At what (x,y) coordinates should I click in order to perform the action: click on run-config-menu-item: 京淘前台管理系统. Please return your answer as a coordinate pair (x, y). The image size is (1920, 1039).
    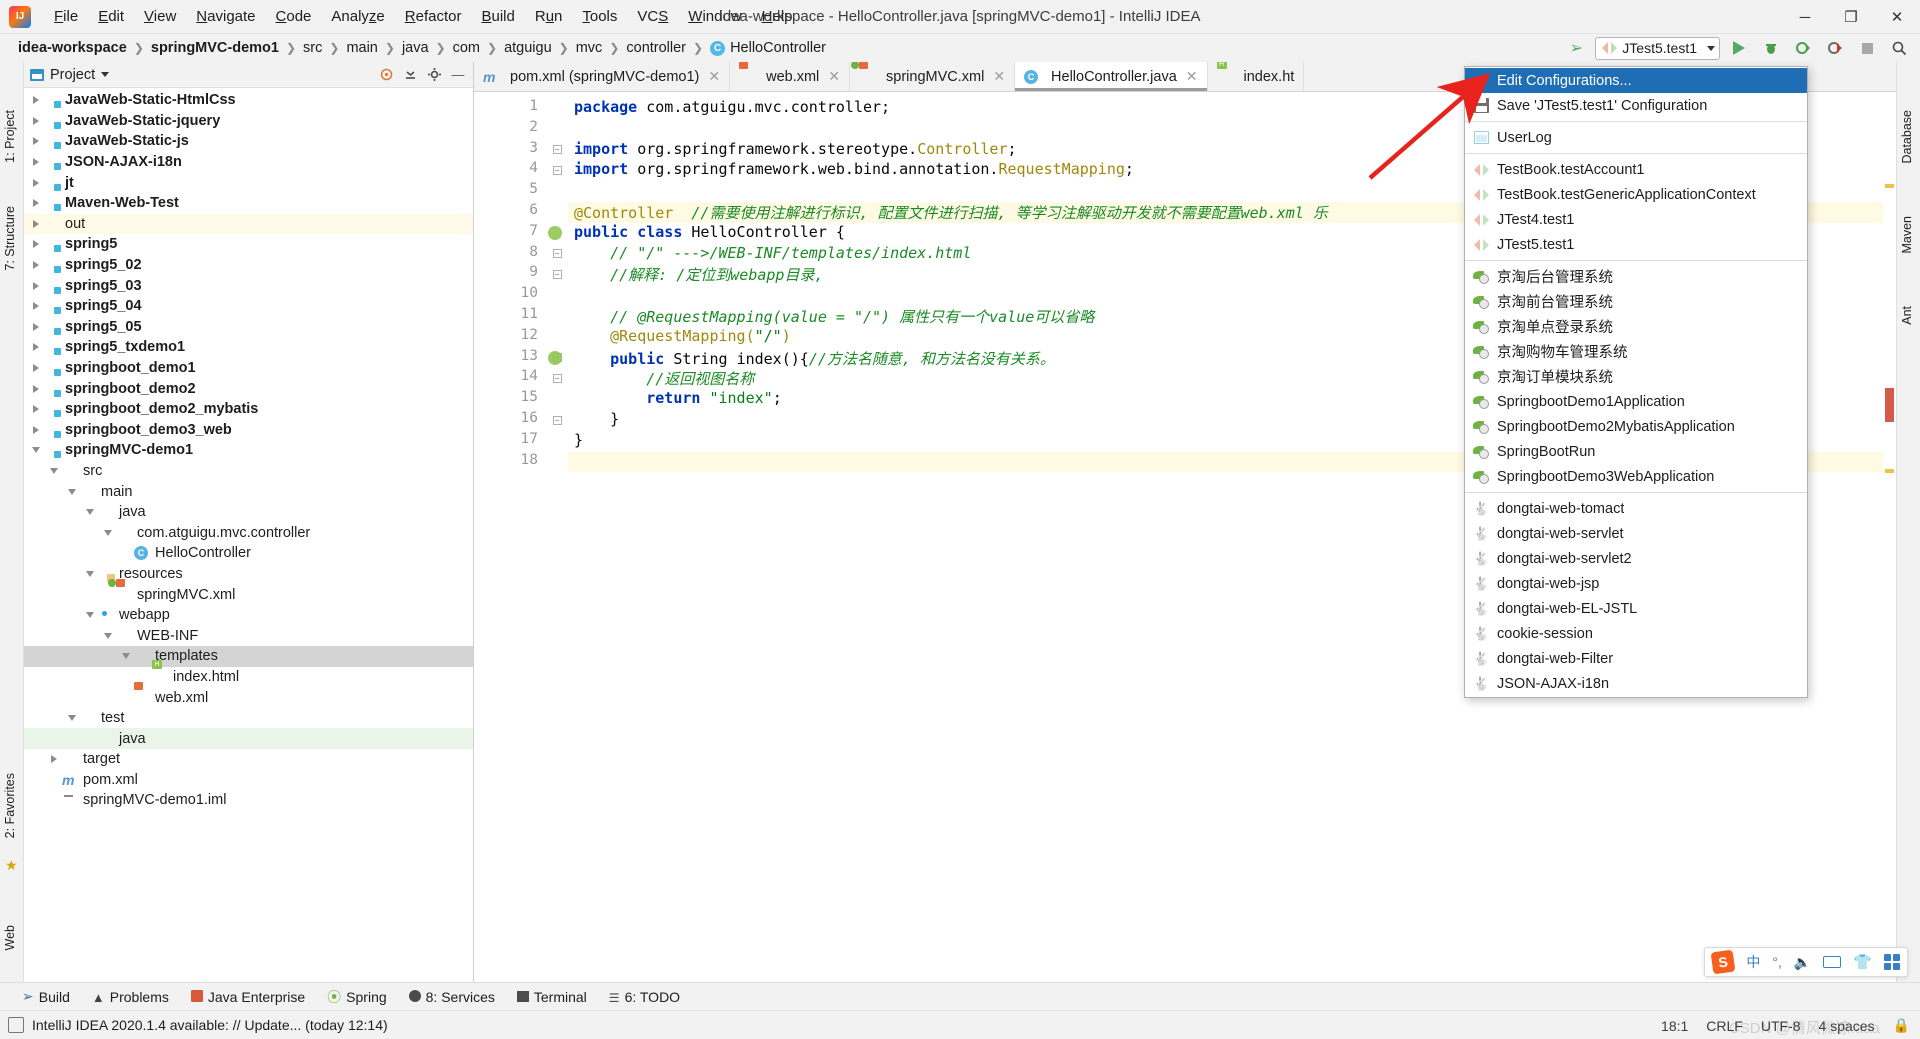
    Looking at the image, I should click on (1636, 301).